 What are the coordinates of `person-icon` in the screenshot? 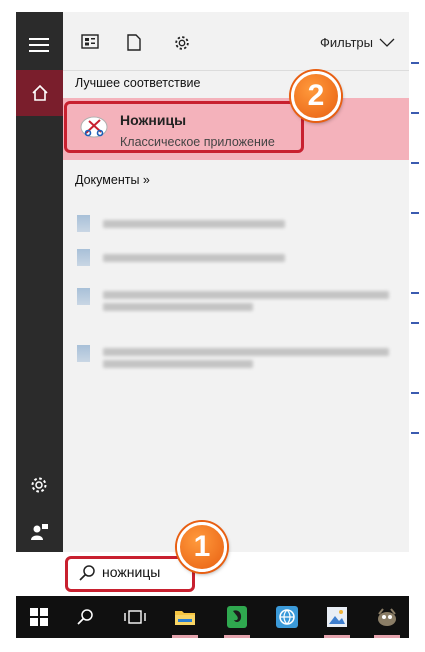 It's located at (39, 532).